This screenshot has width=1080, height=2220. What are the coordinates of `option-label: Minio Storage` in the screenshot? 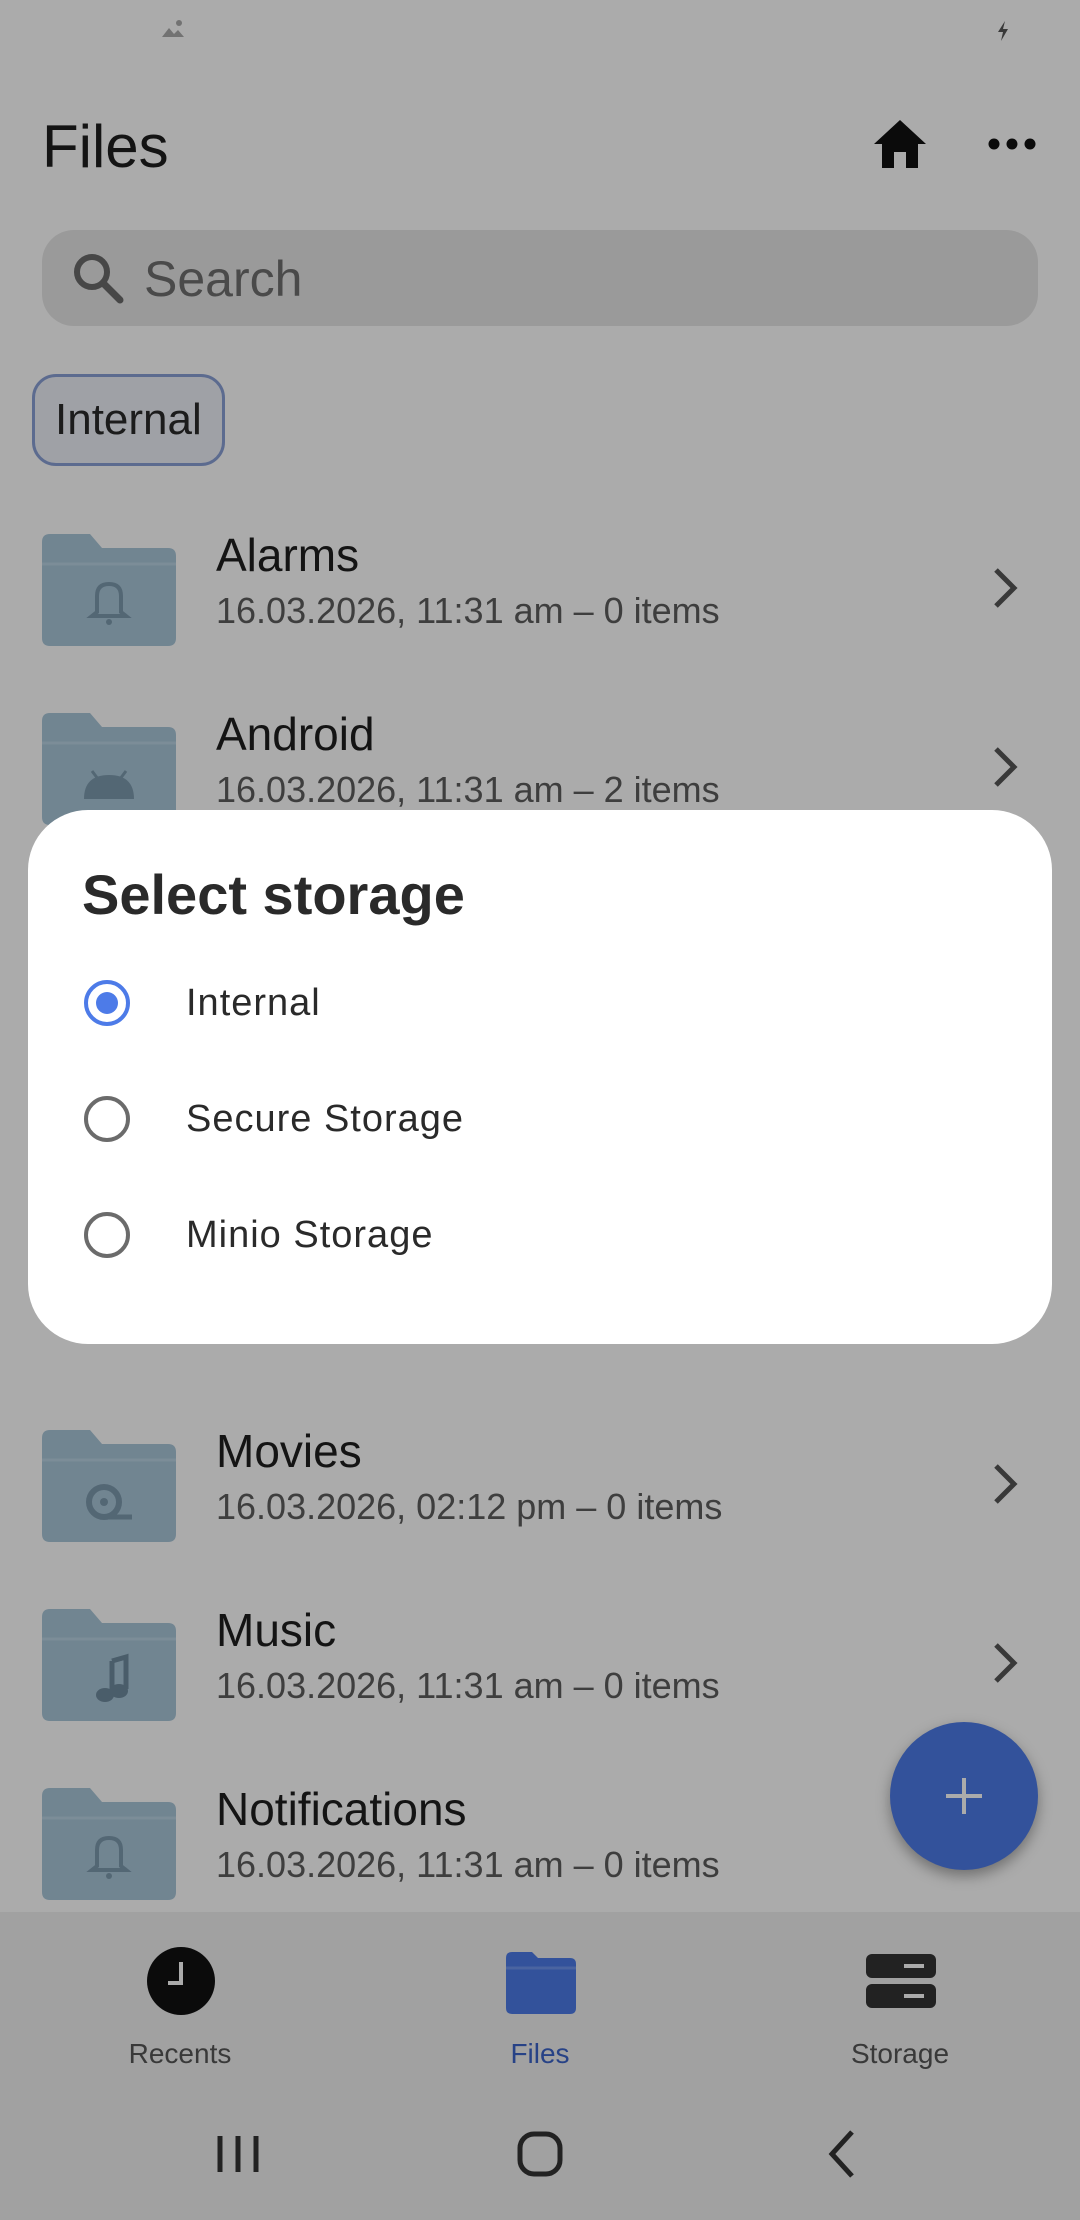 It's located at (310, 1235).